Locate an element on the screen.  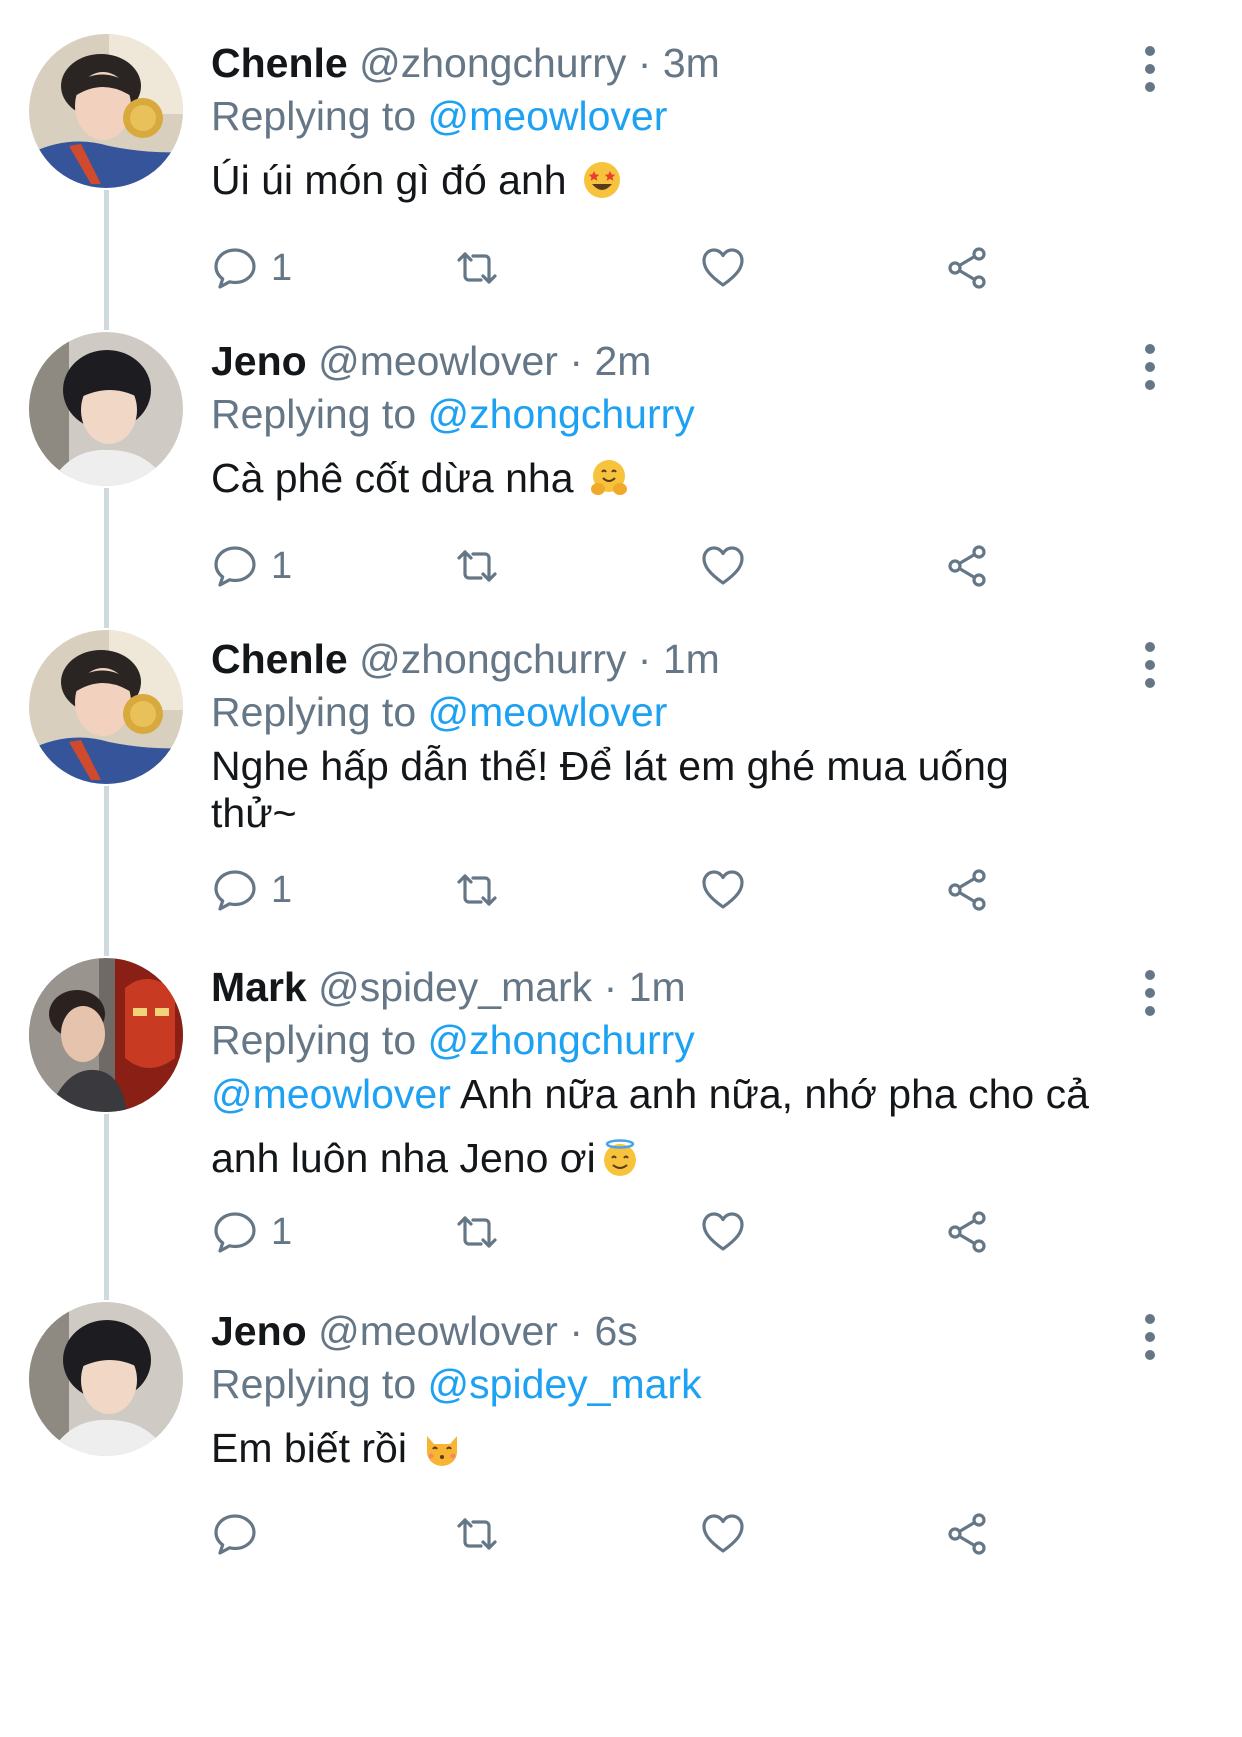
replying-to: Replying to @meowlover is located at coordinates (439, 712).